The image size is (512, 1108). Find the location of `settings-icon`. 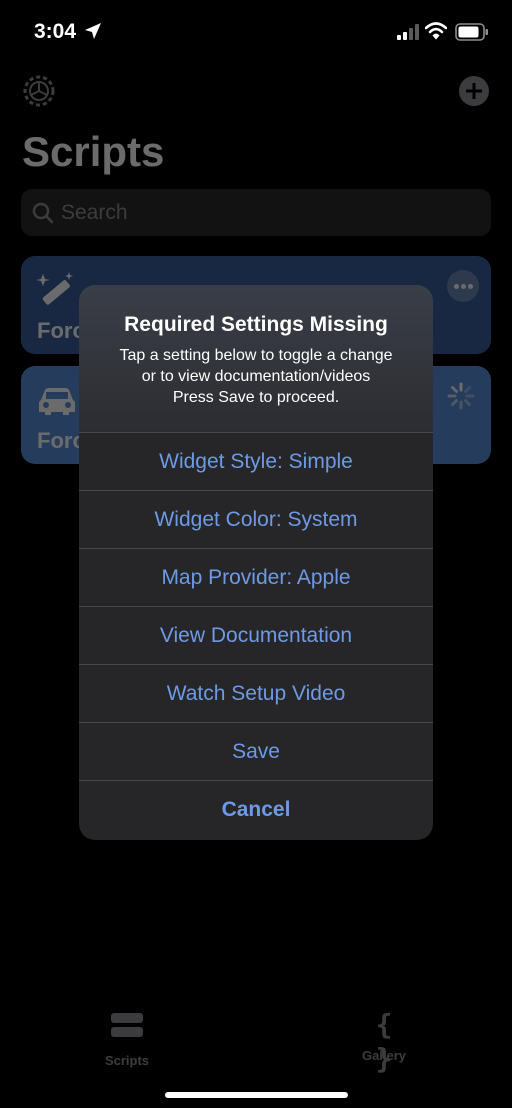

settings-icon is located at coordinates (39, 91).